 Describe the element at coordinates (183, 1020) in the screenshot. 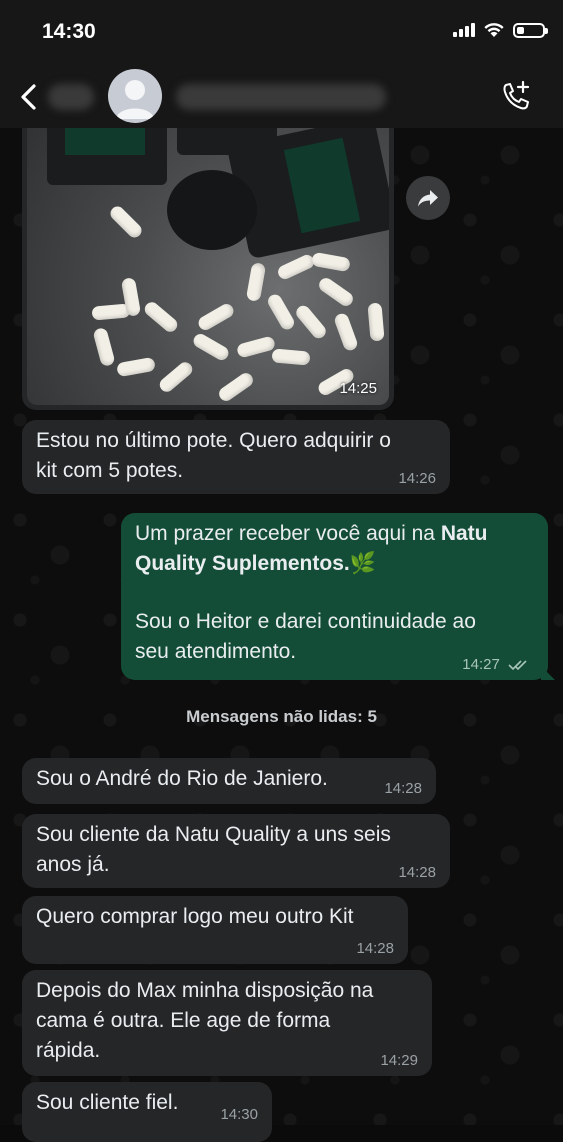

I see `message-text: cama é outra. Ele age de forma` at that location.